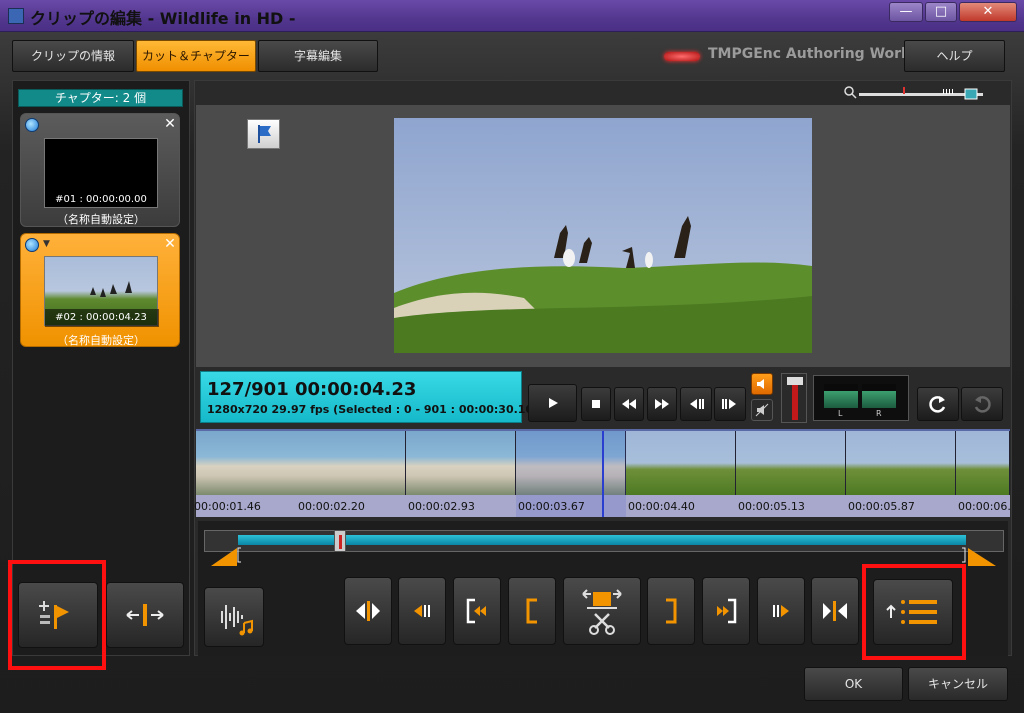 This screenshot has width=1024, height=713. I want to click on fast-forward-button, so click(662, 404).